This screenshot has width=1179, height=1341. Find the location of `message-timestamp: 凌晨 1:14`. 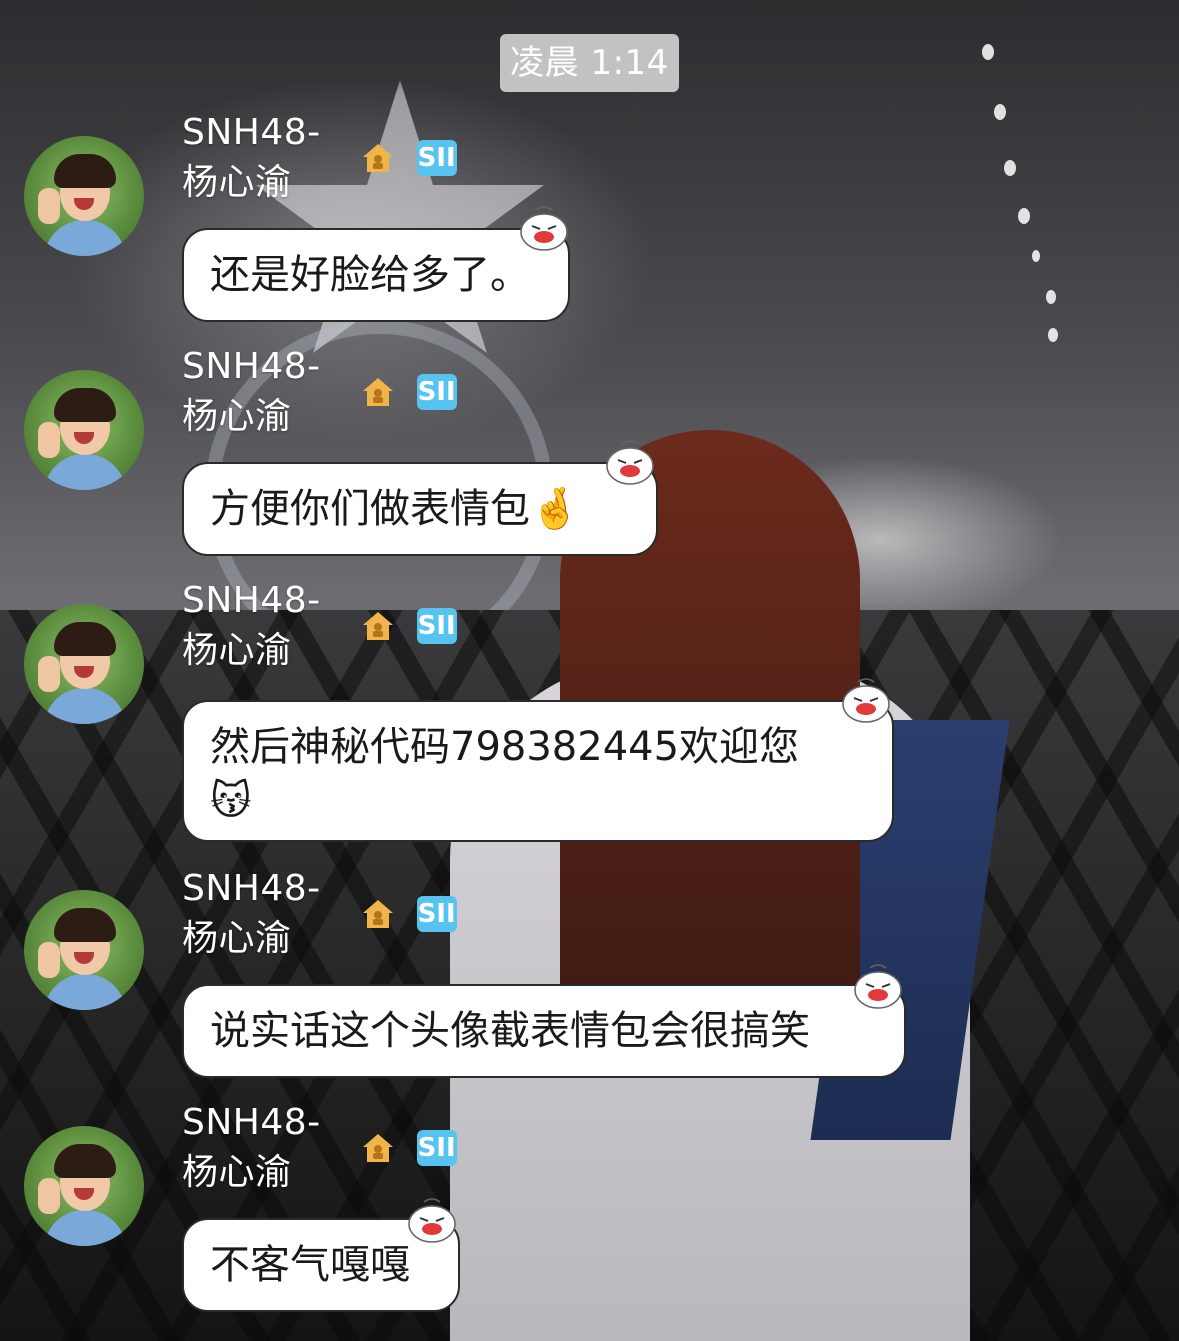

message-timestamp: 凌晨 1:14 is located at coordinates (589, 63).